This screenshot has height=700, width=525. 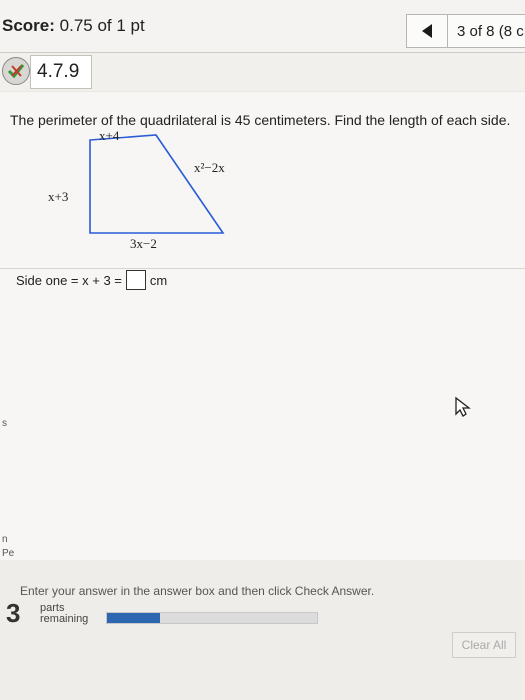 I want to click on quadrilateral-shape, so click(x=157, y=184).